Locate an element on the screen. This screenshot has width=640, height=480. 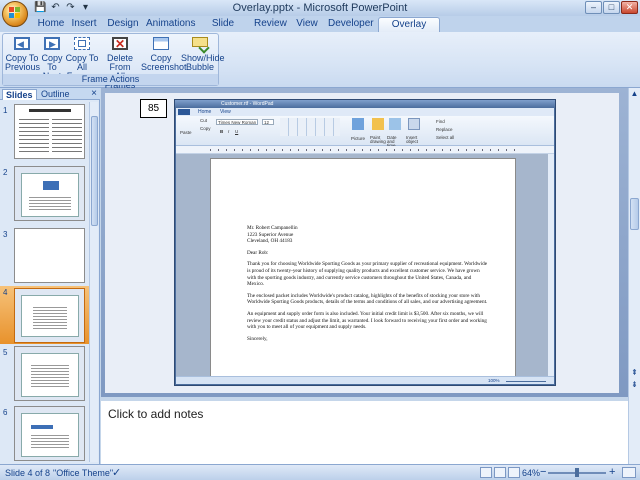
normal-view-icon is located at coordinates (486, 472).